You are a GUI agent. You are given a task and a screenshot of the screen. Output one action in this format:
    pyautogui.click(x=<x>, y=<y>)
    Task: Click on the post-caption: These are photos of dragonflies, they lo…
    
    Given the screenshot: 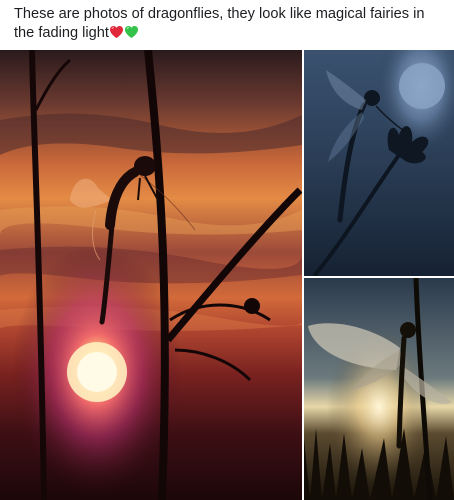 What is the action you would take?
    pyautogui.click(x=229, y=24)
    